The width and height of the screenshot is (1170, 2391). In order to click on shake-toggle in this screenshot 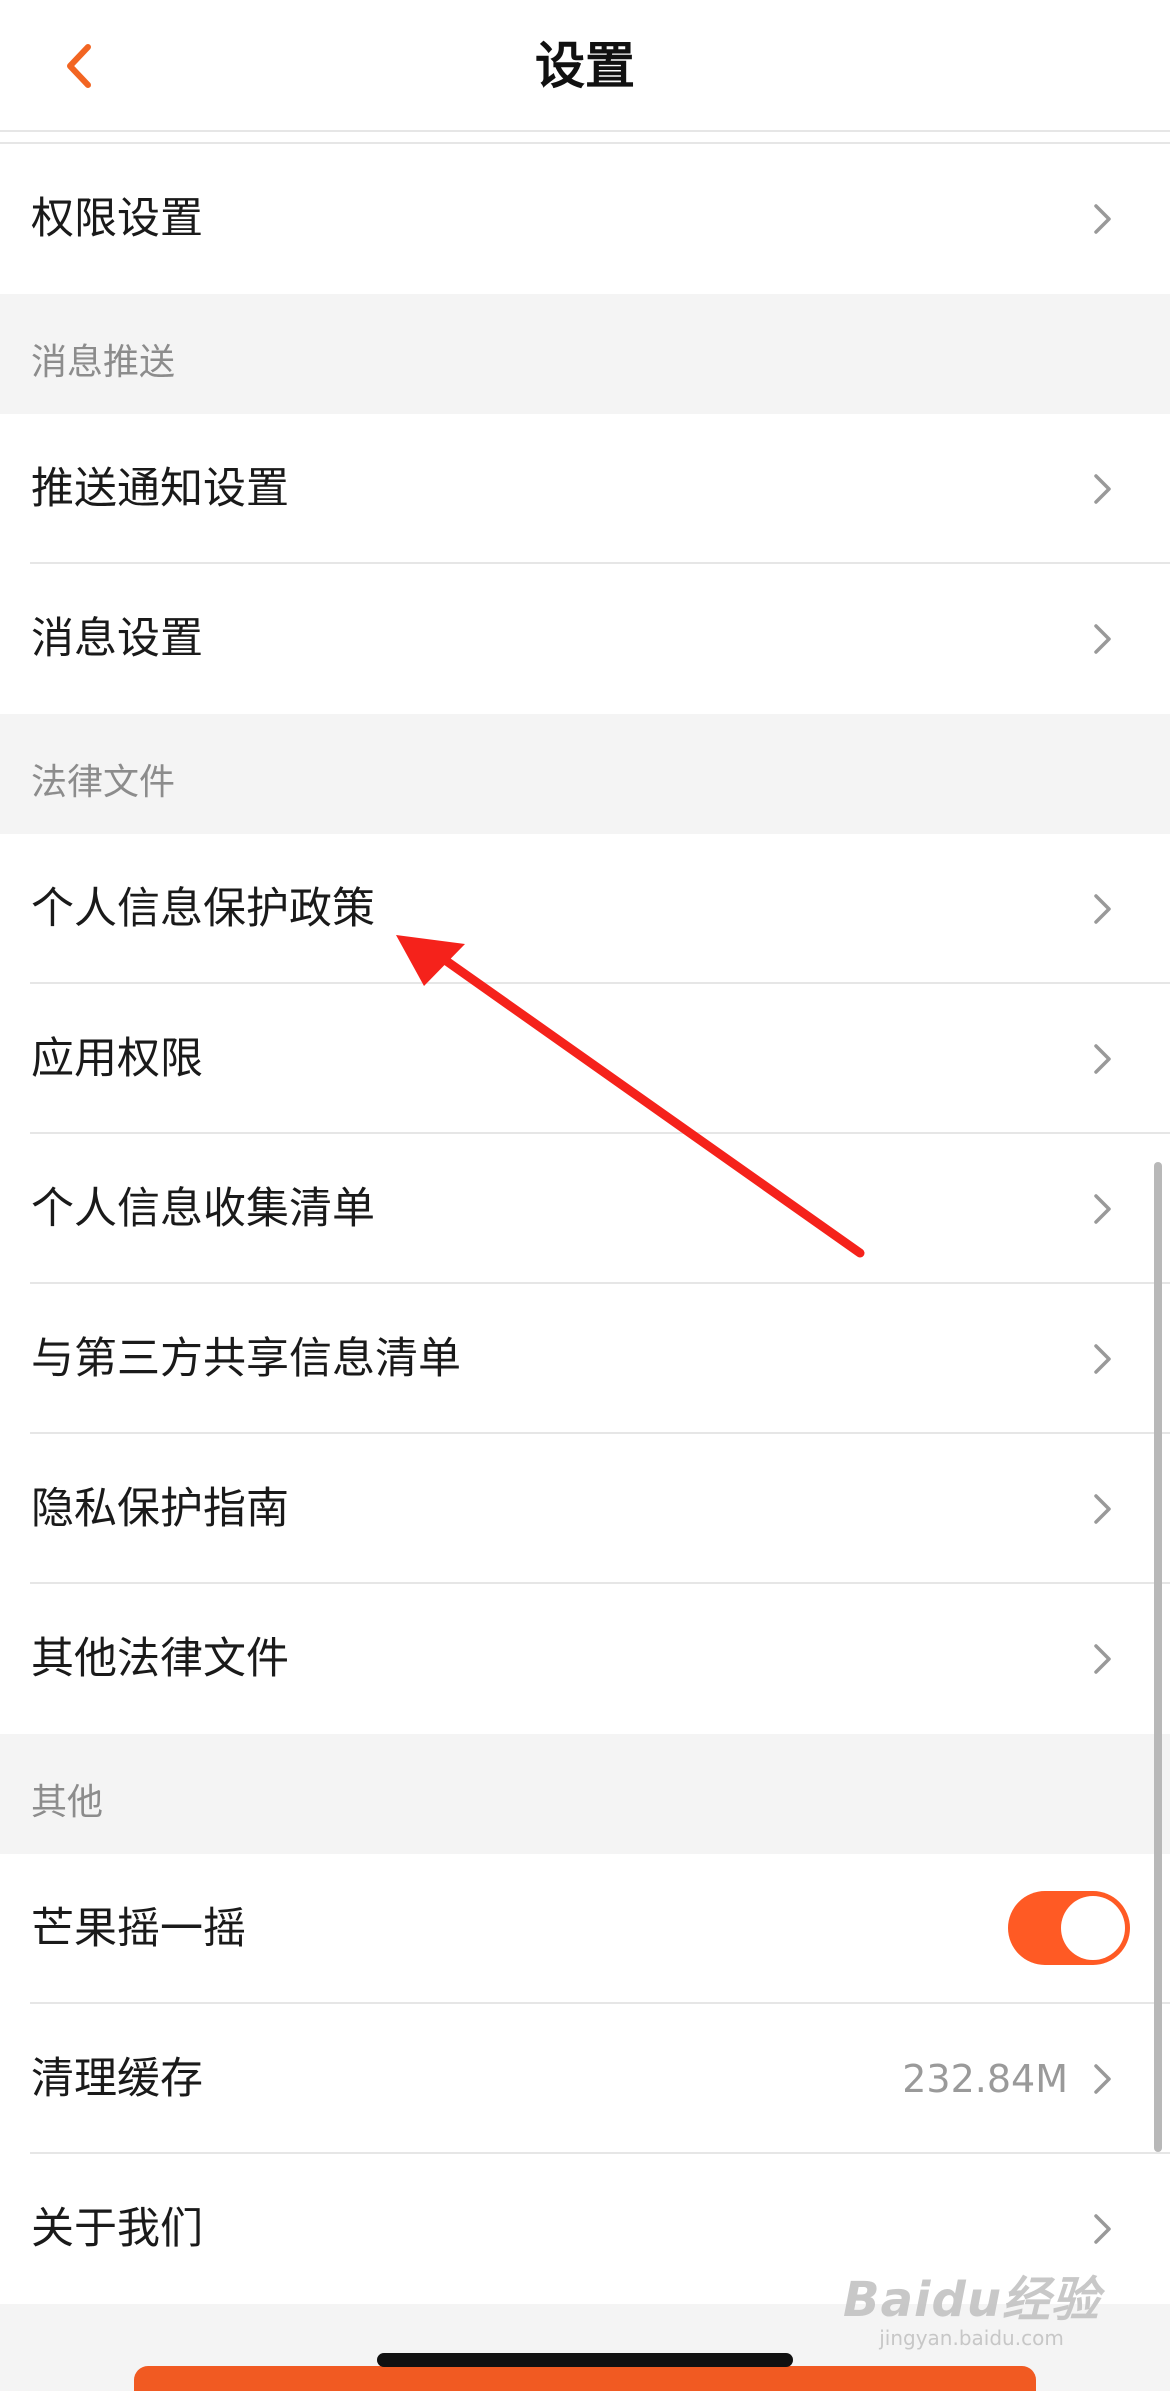, I will do `click(1069, 1928)`.